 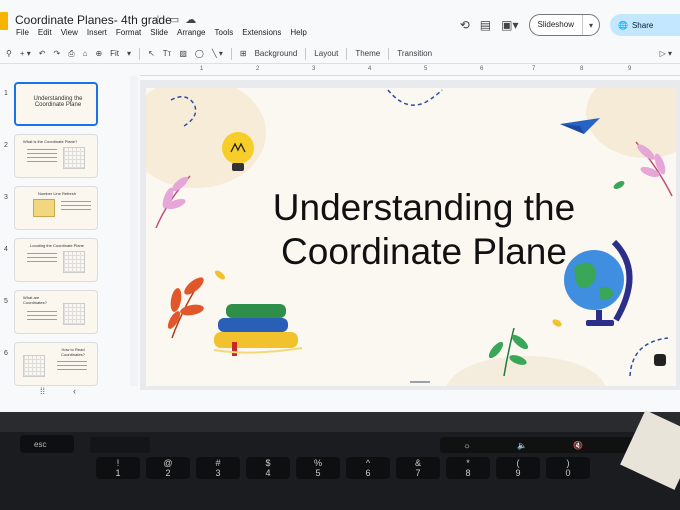 I want to click on shape-icon: ◯, so click(x=199, y=53).